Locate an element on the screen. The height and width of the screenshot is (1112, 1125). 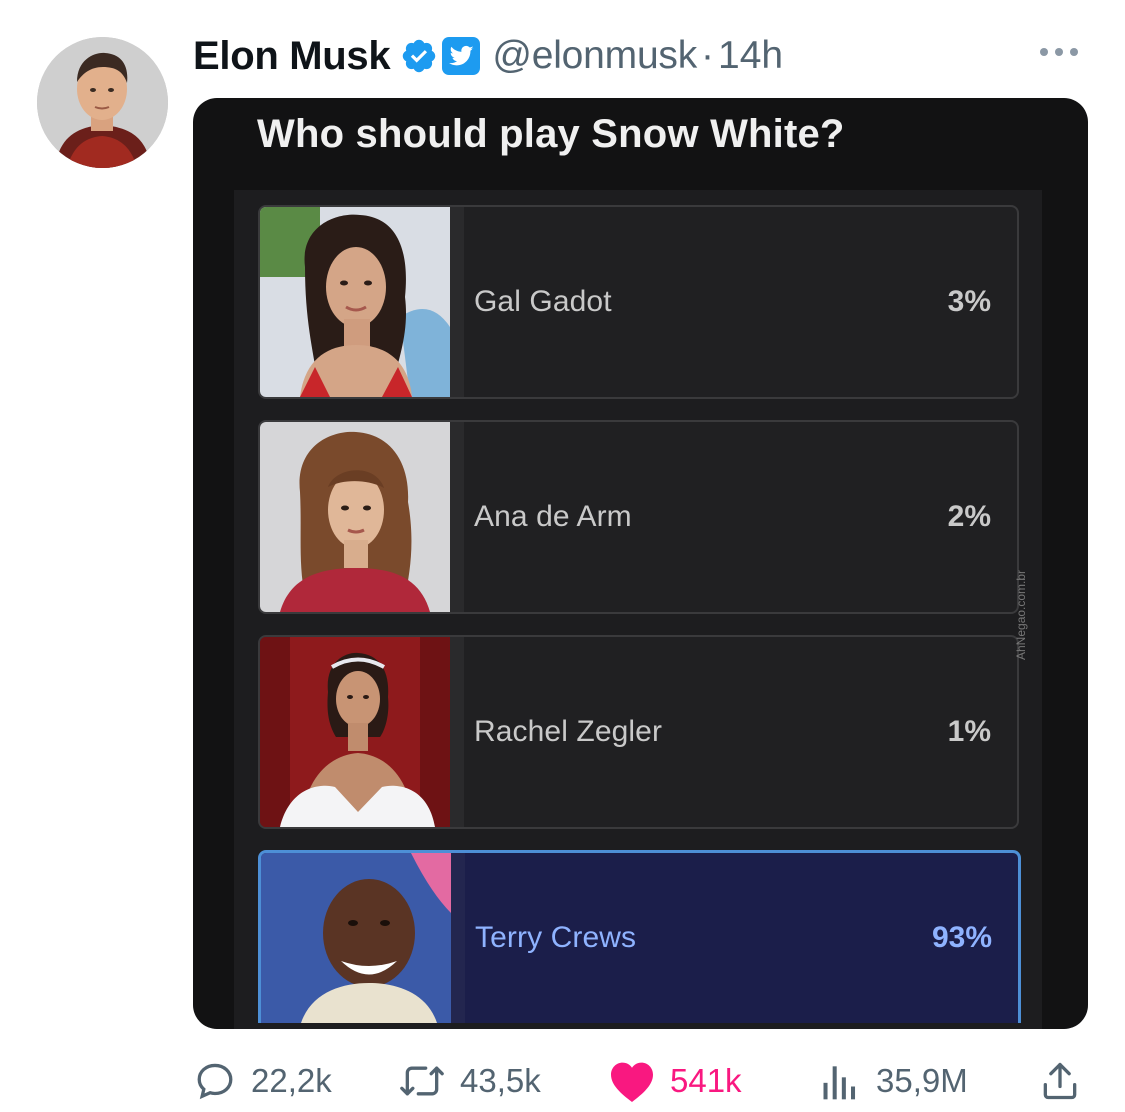
option-photo-gal-gadot is located at coordinates (355, 302).